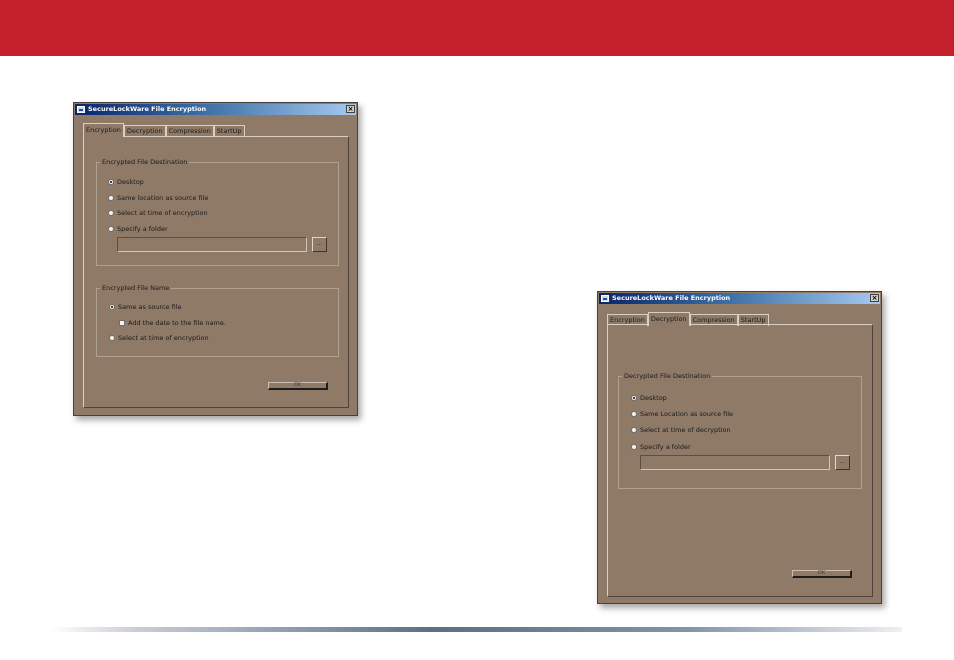 This screenshot has width=954, height=660. I want to click on bottom-divider, so click(476, 629).